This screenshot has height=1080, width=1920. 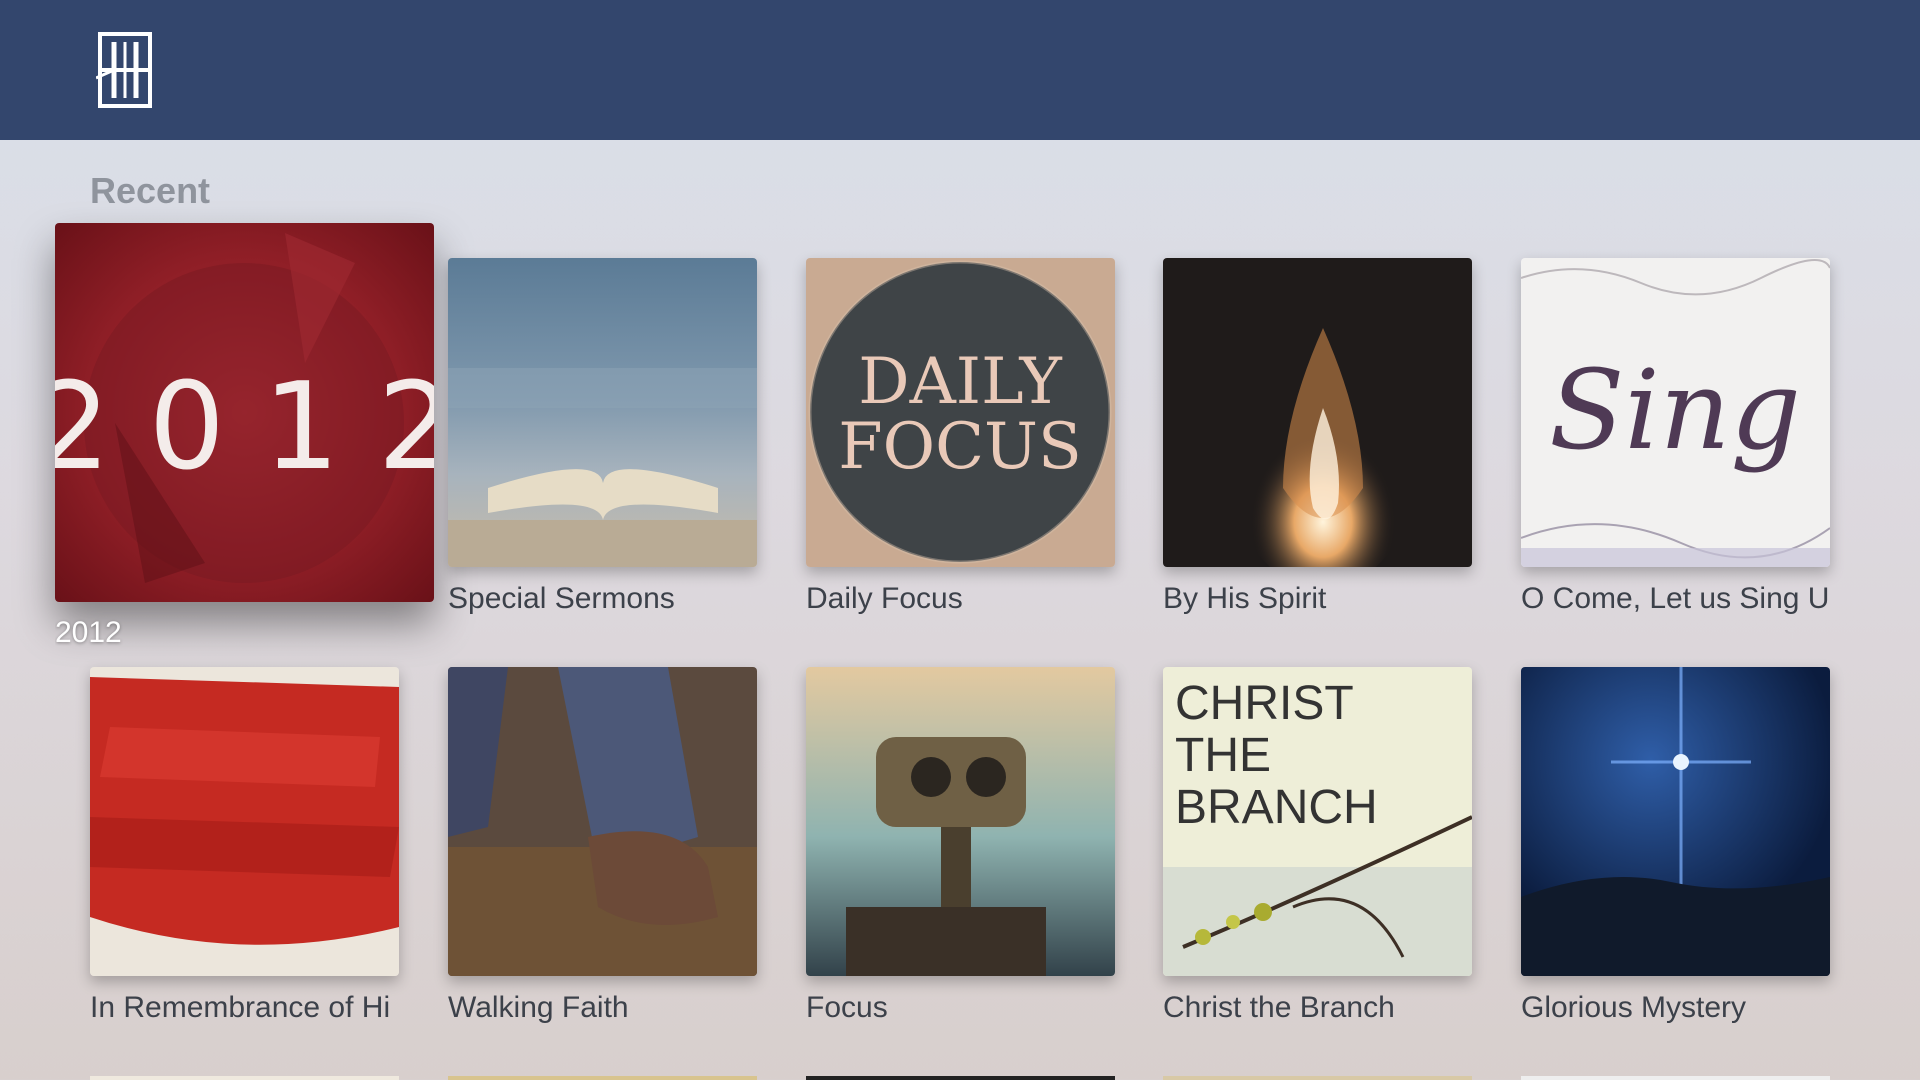 I want to click on tile-label: Daily Focus, so click(x=884, y=598).